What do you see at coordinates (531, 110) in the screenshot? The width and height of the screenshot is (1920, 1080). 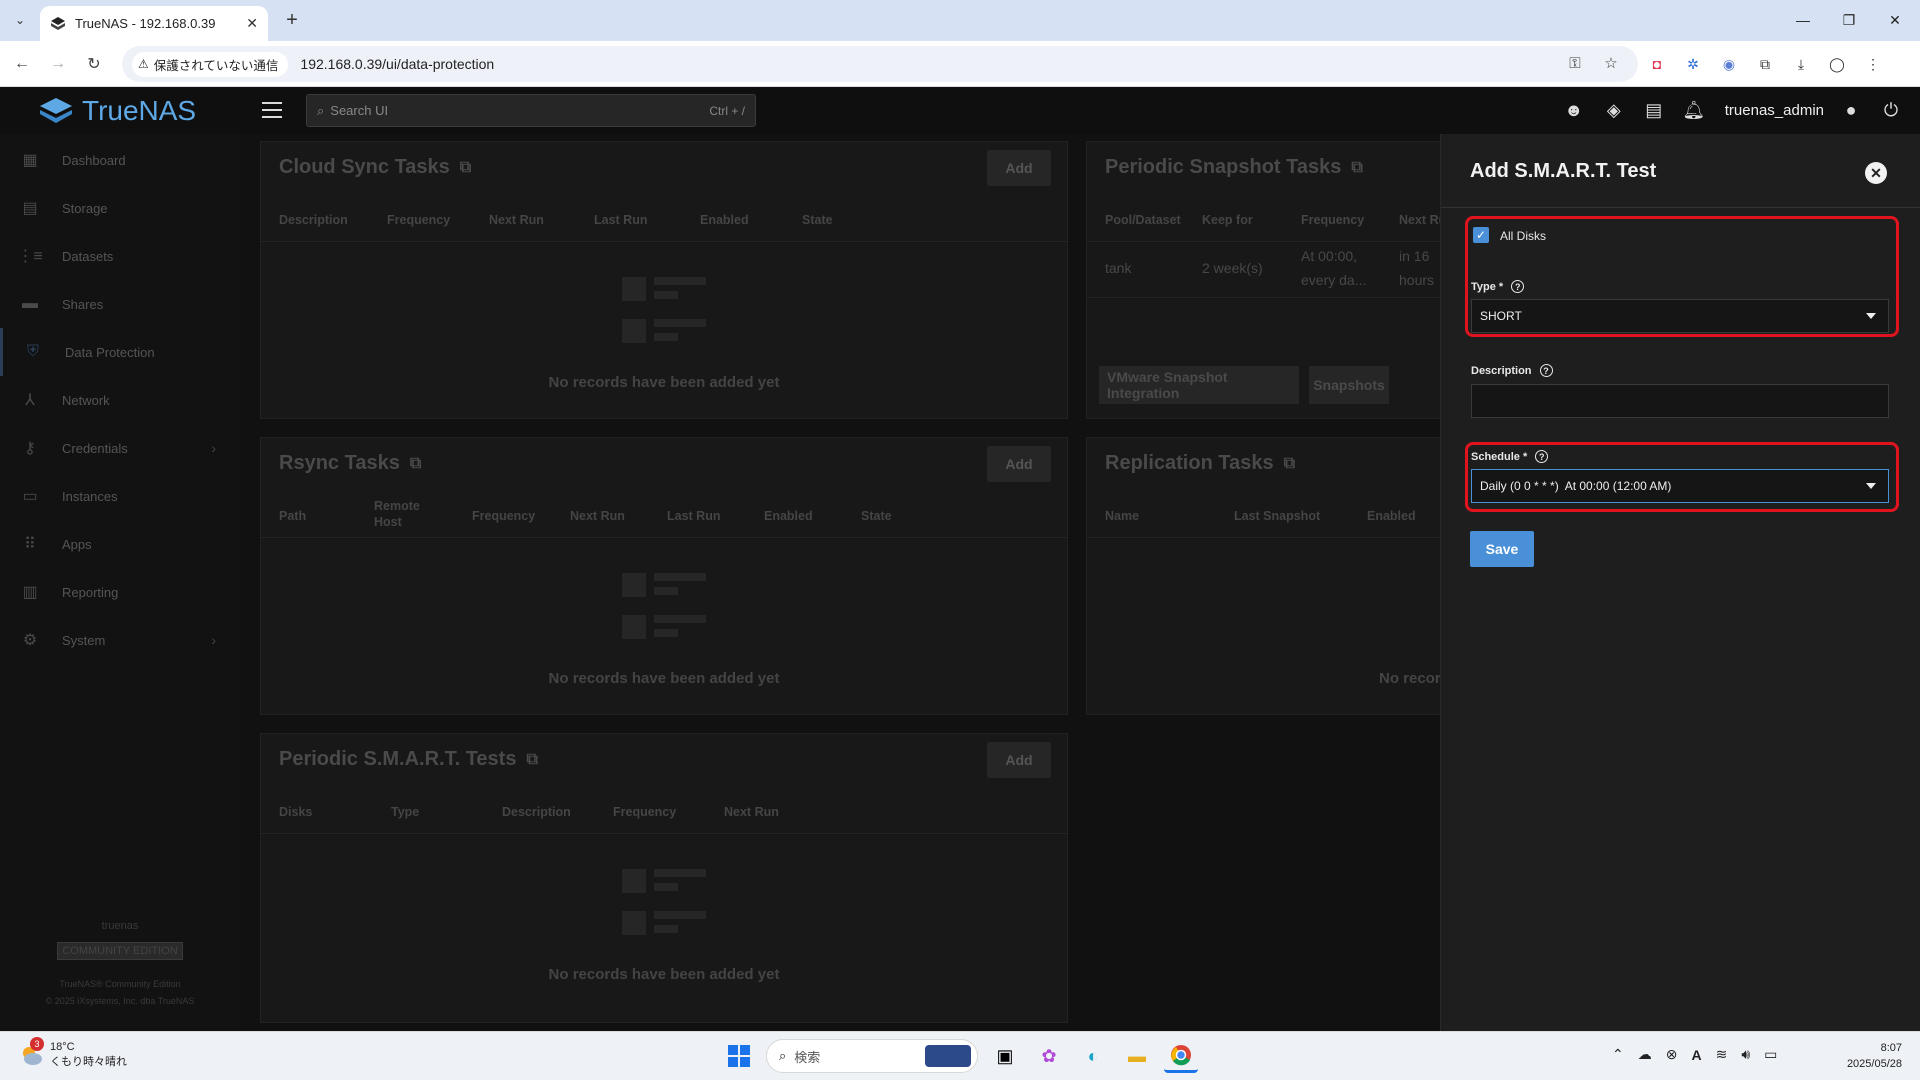 I see `search-input: ⌕ Search UI Ctrl + /` at bounding box center [531, 110].